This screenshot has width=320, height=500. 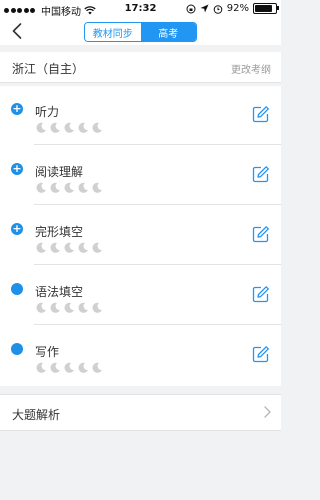 I want to click on tab-textbook-sync: 教材同步, so click(x=113, y=32).